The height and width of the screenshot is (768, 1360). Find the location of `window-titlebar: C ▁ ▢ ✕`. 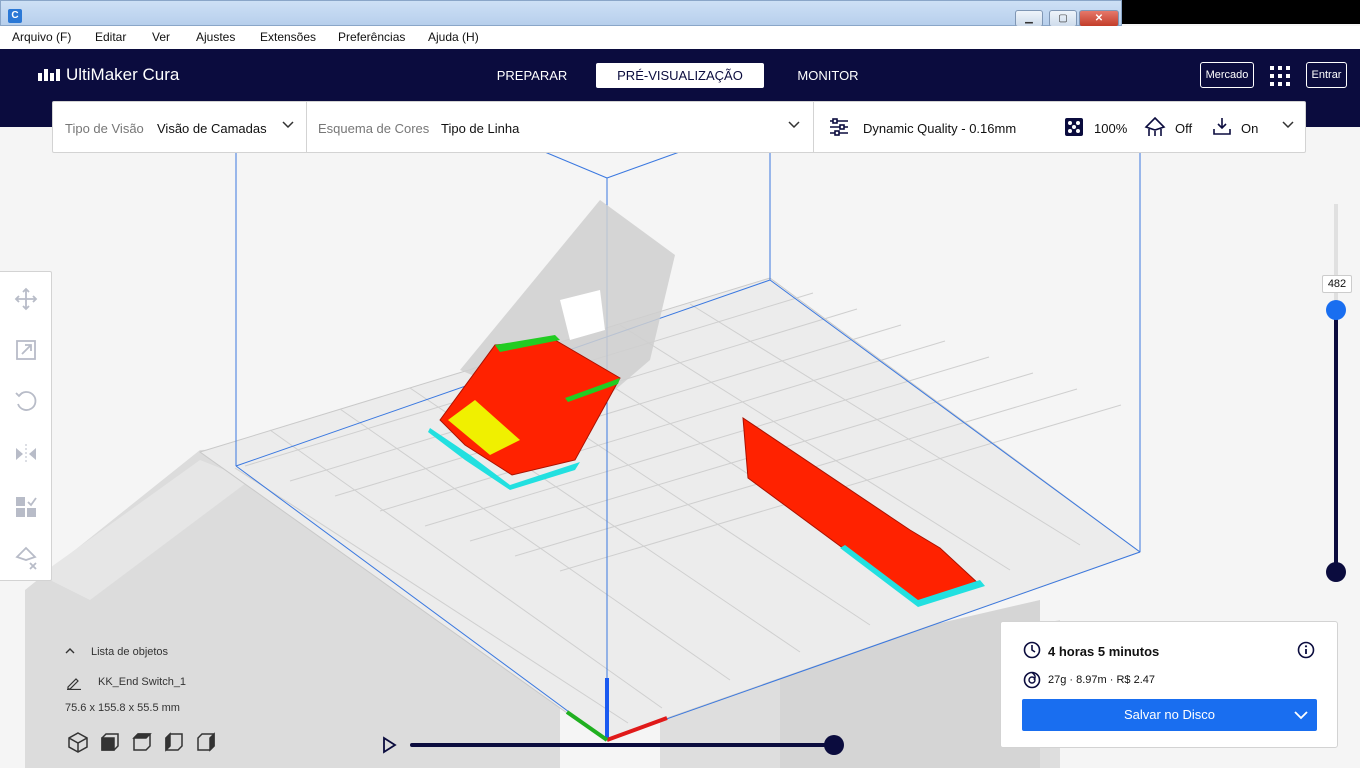

window-titlebar: C ▁ ▢ ✕ is located at coordinates (561, 13).